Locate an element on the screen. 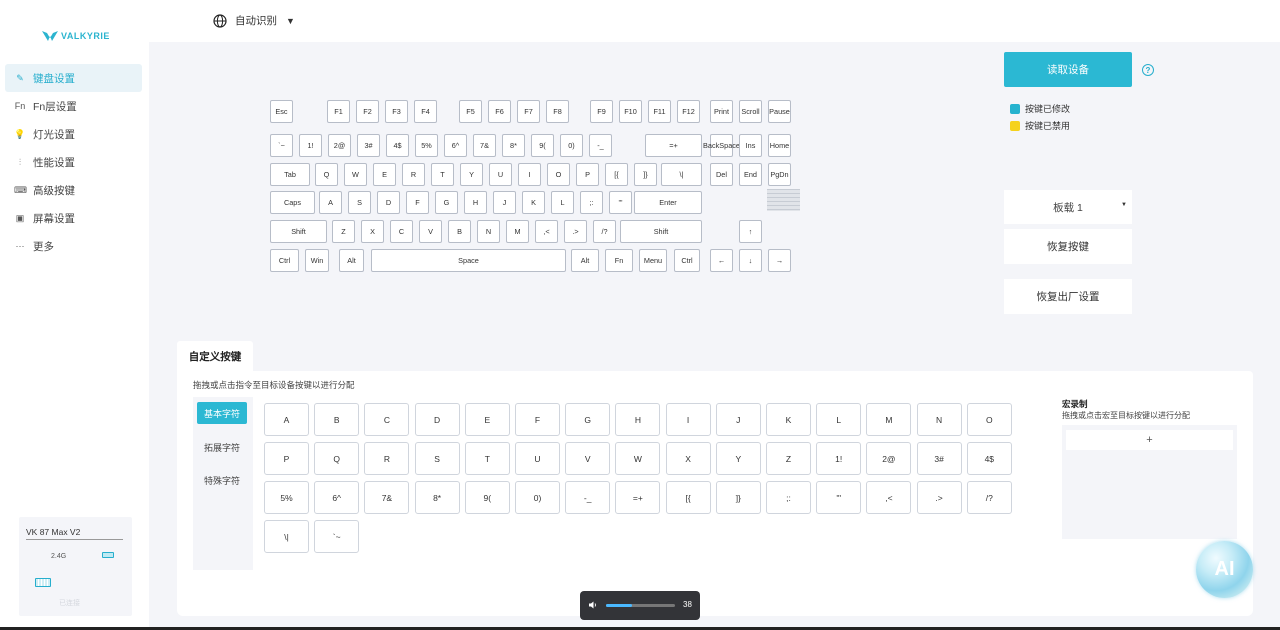 This screenshot has width=1280, height=630. keyboard-key: R is located at coordinates (413, 174).